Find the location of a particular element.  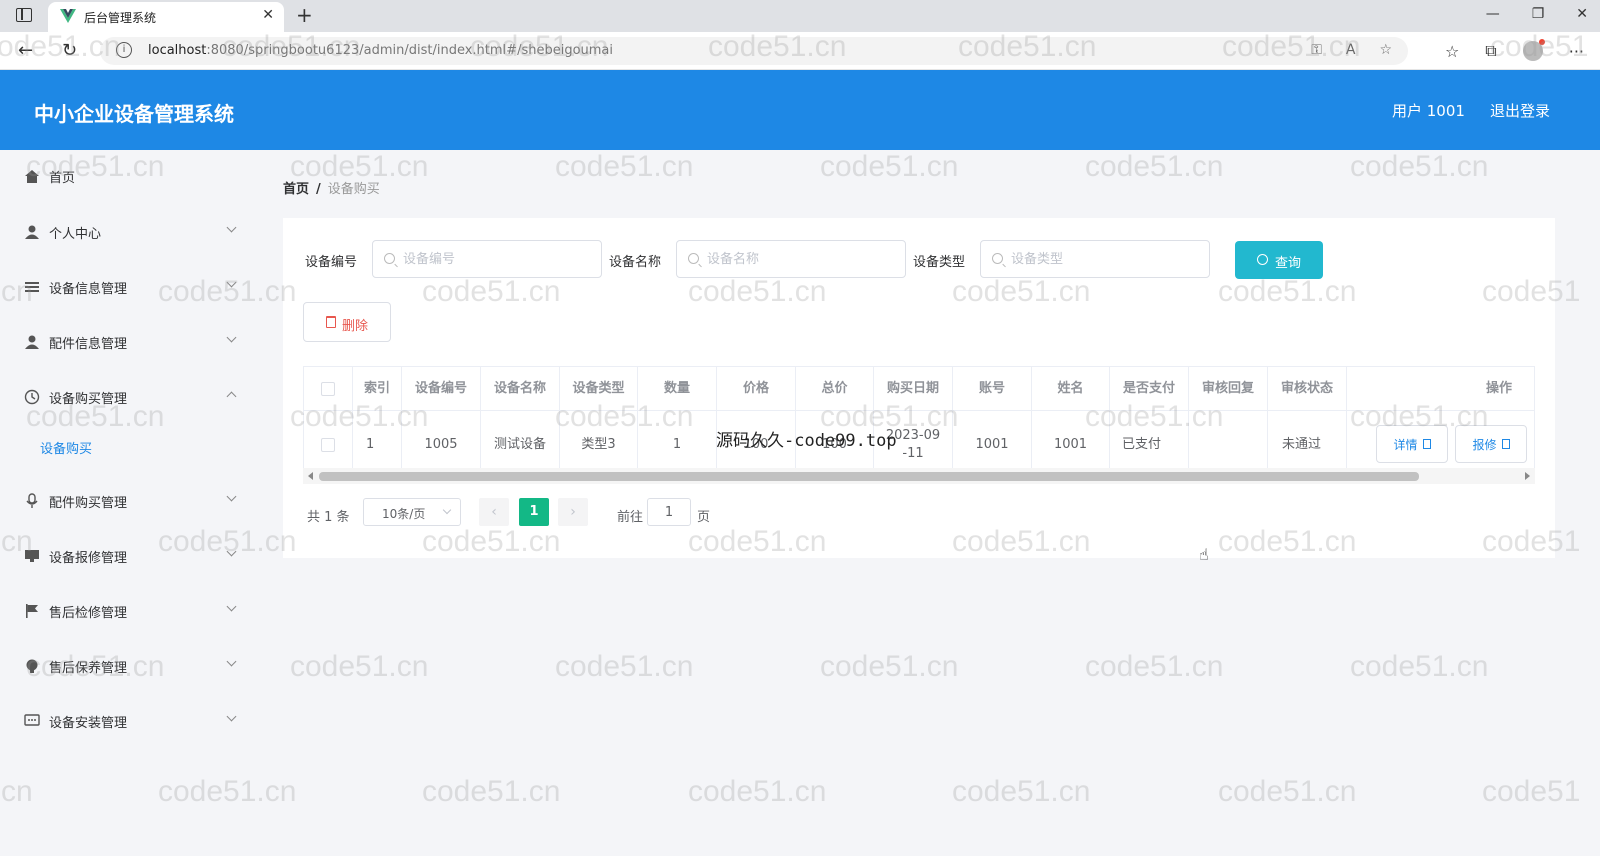

device-code-label: 设备编号 is located at coordinates (331, 262).